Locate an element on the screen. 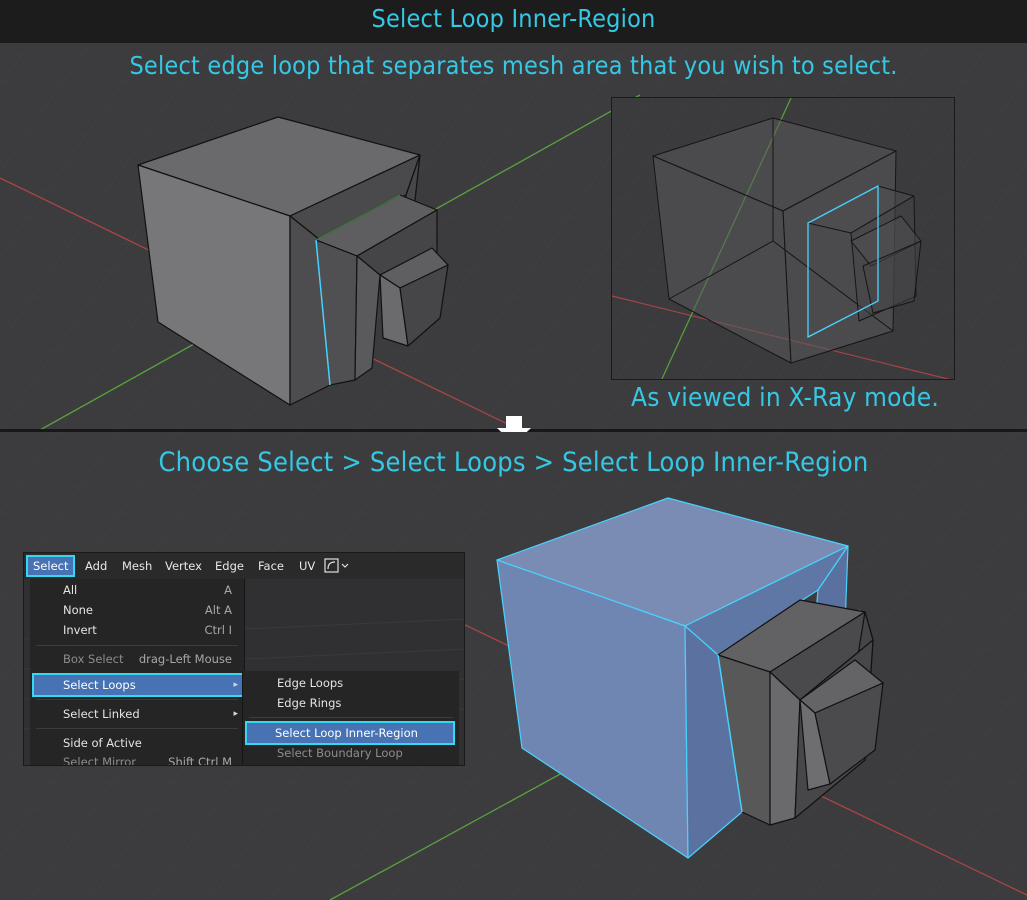 The width and height of the screenshot is (1027, 900). xray-inset is located at coordinates (784, 239).